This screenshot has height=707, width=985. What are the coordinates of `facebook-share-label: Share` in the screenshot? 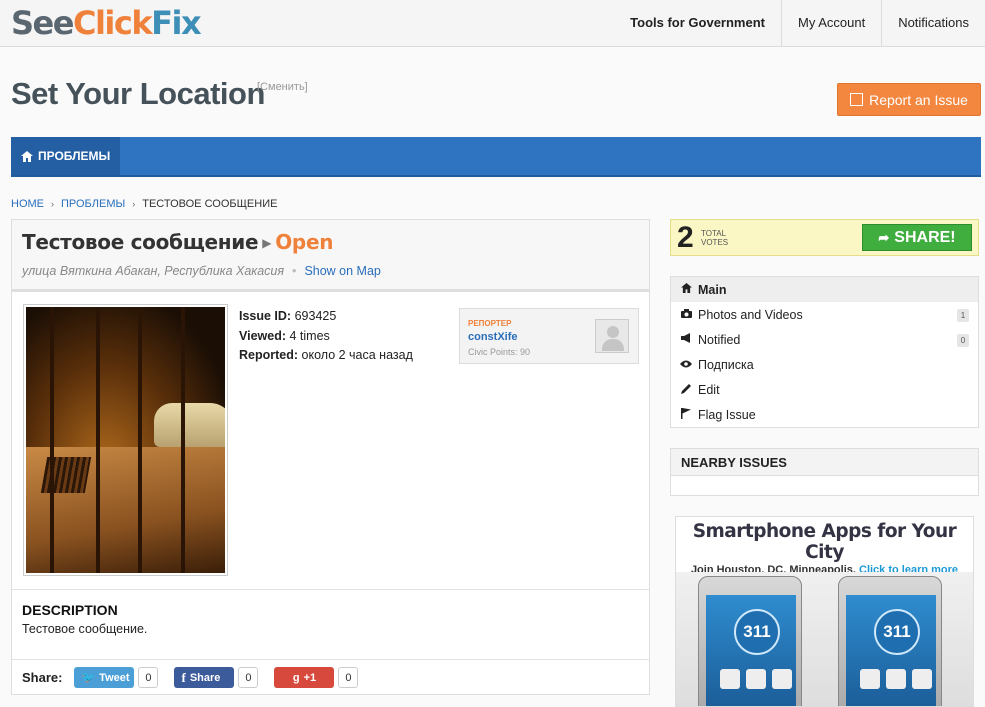 It's located at (205, 677).